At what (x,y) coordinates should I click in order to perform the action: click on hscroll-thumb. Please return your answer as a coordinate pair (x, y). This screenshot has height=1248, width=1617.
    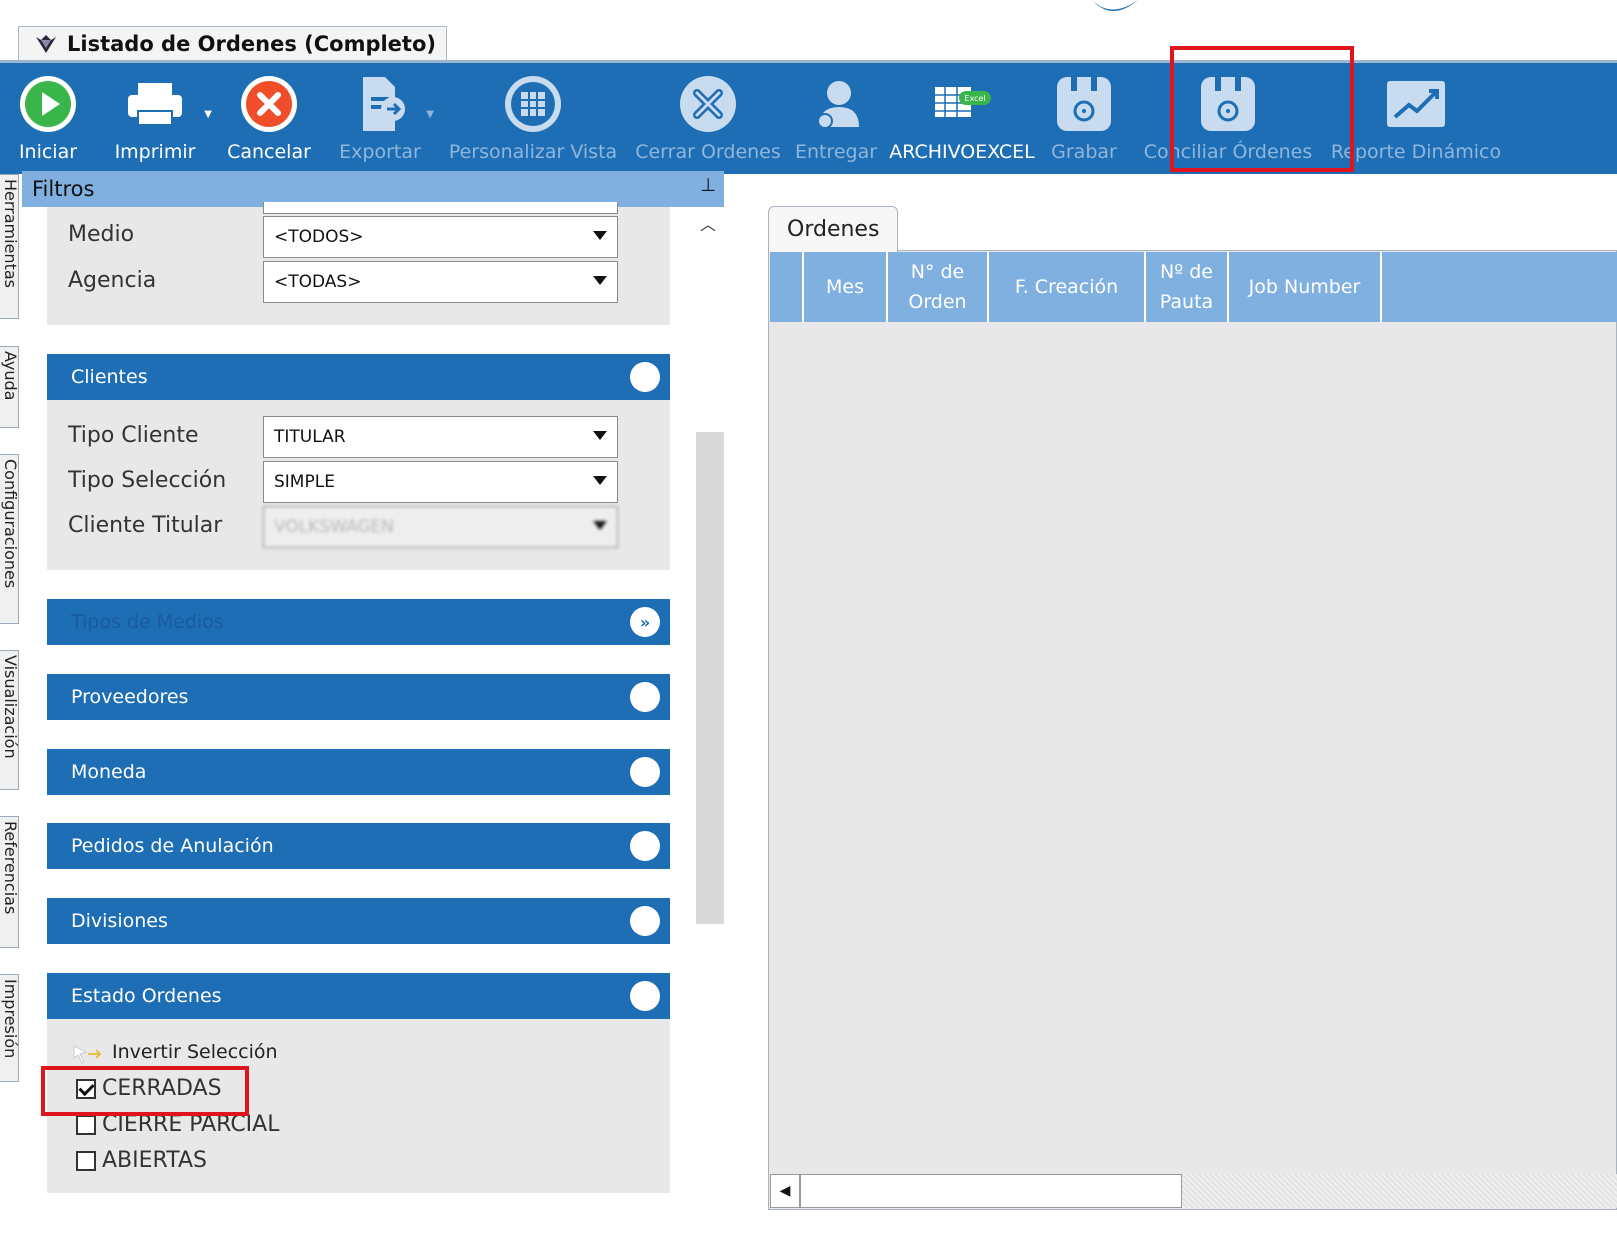
    Looking at the image, I should click on (991, 1191).